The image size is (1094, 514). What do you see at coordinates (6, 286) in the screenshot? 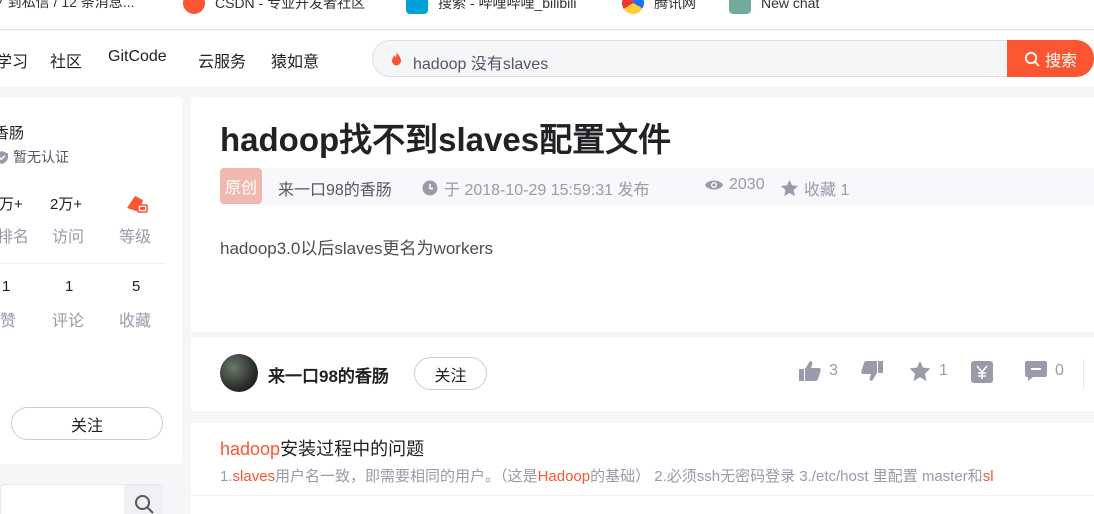
I see `stat-likes-value: 1` at bounding box center [6, 286].